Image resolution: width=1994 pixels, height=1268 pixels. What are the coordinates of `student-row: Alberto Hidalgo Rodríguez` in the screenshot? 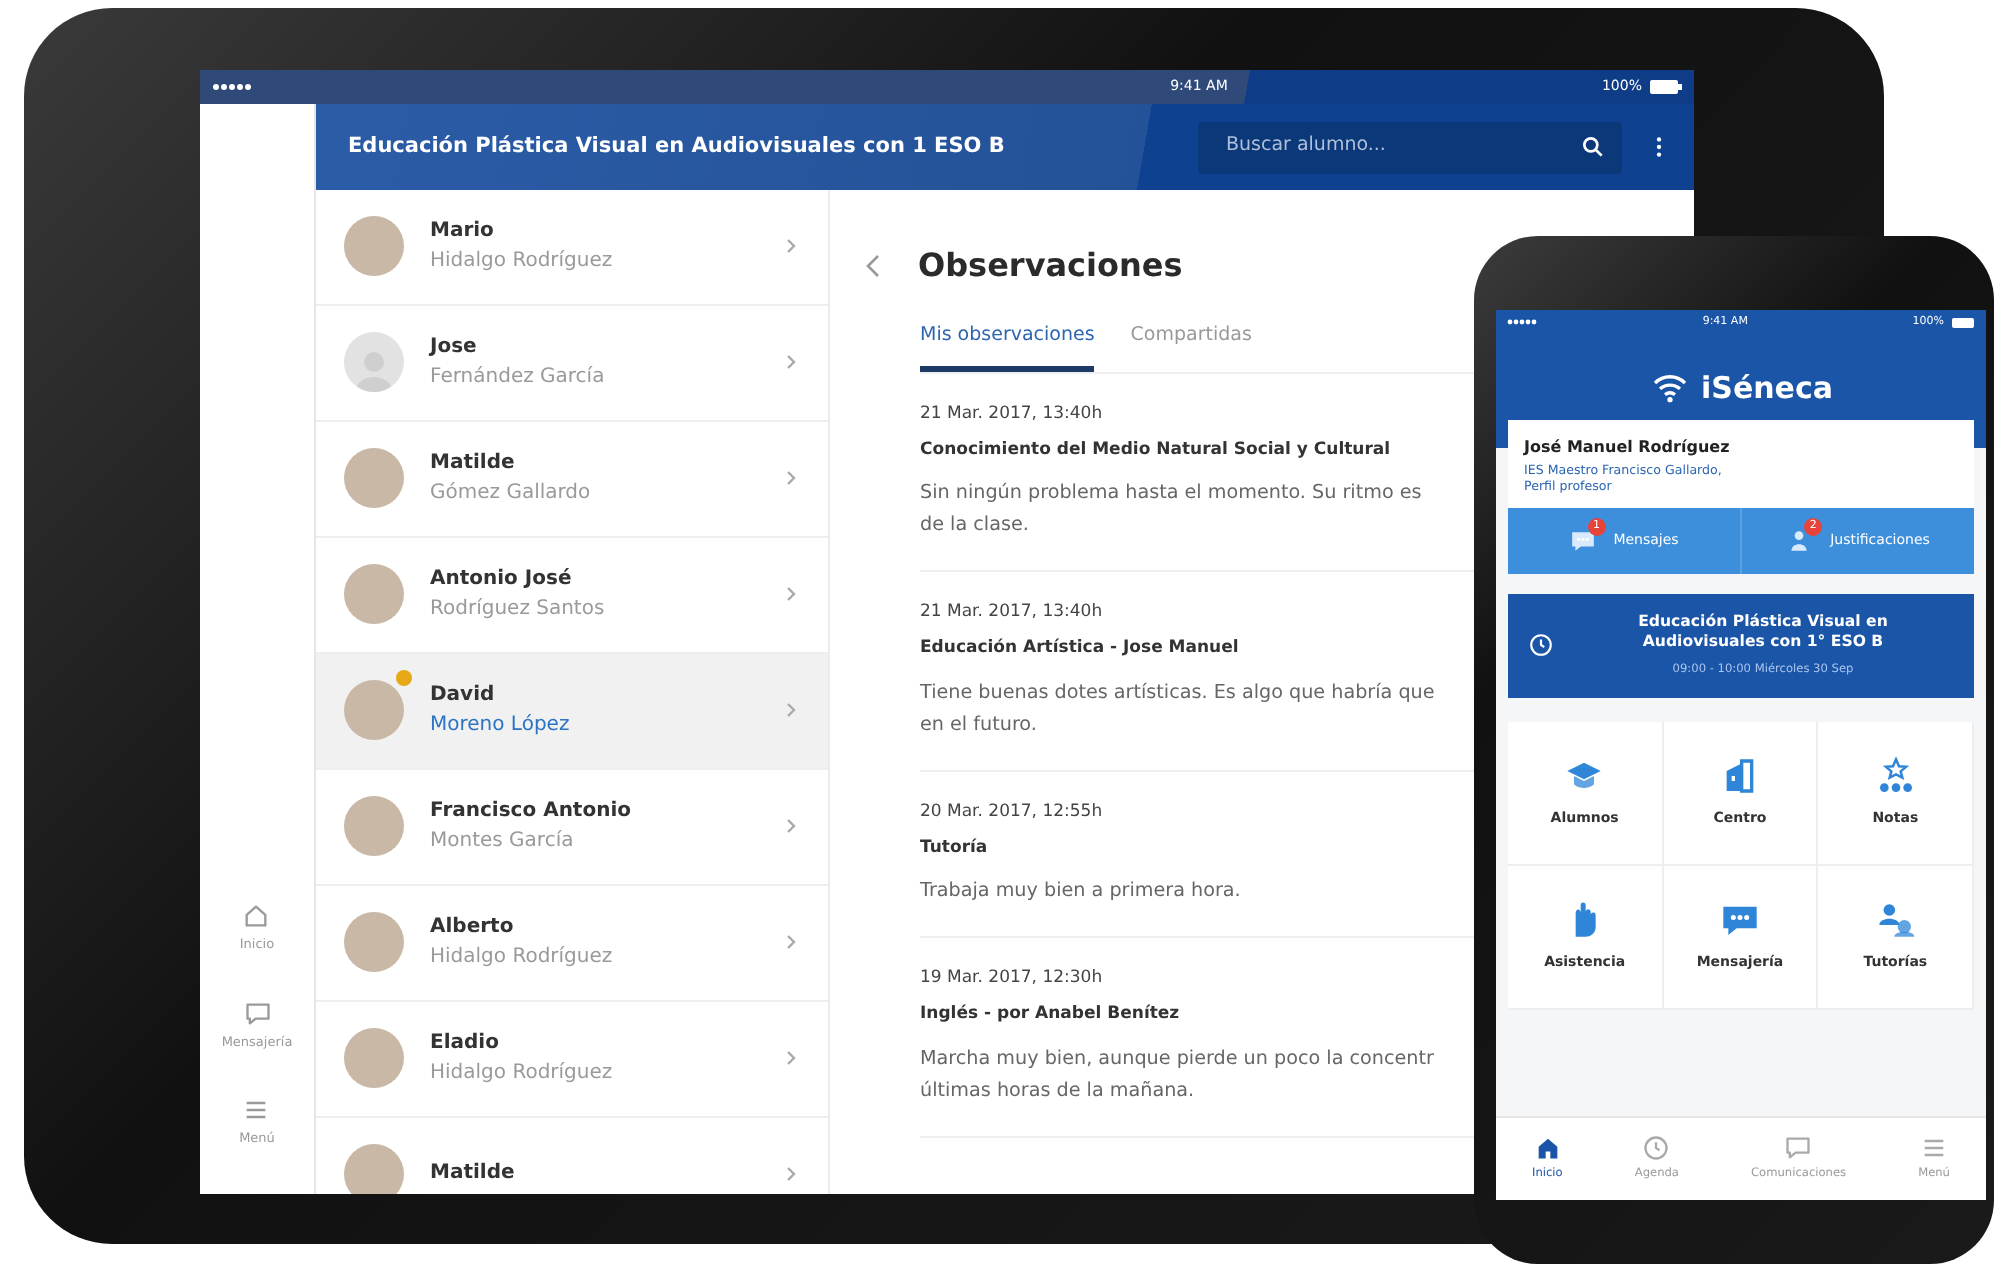 It's located at (572, 943).